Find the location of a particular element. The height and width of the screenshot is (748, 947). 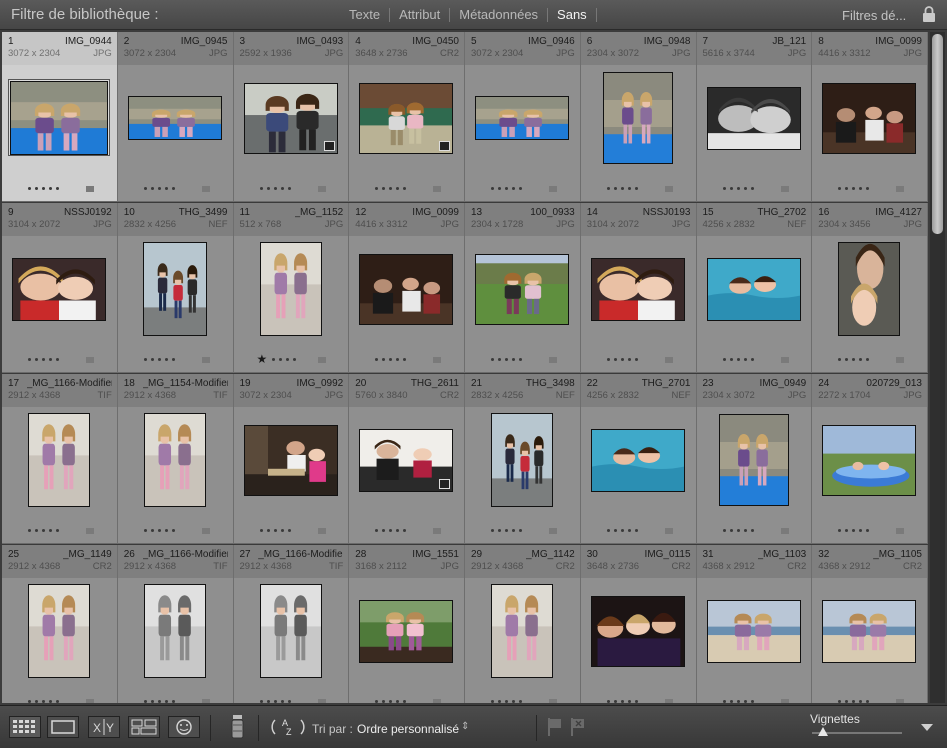

thumbnail-cell: 10 THG_3499 2832 x 4256 NEF is located at coordinates (175, 288).